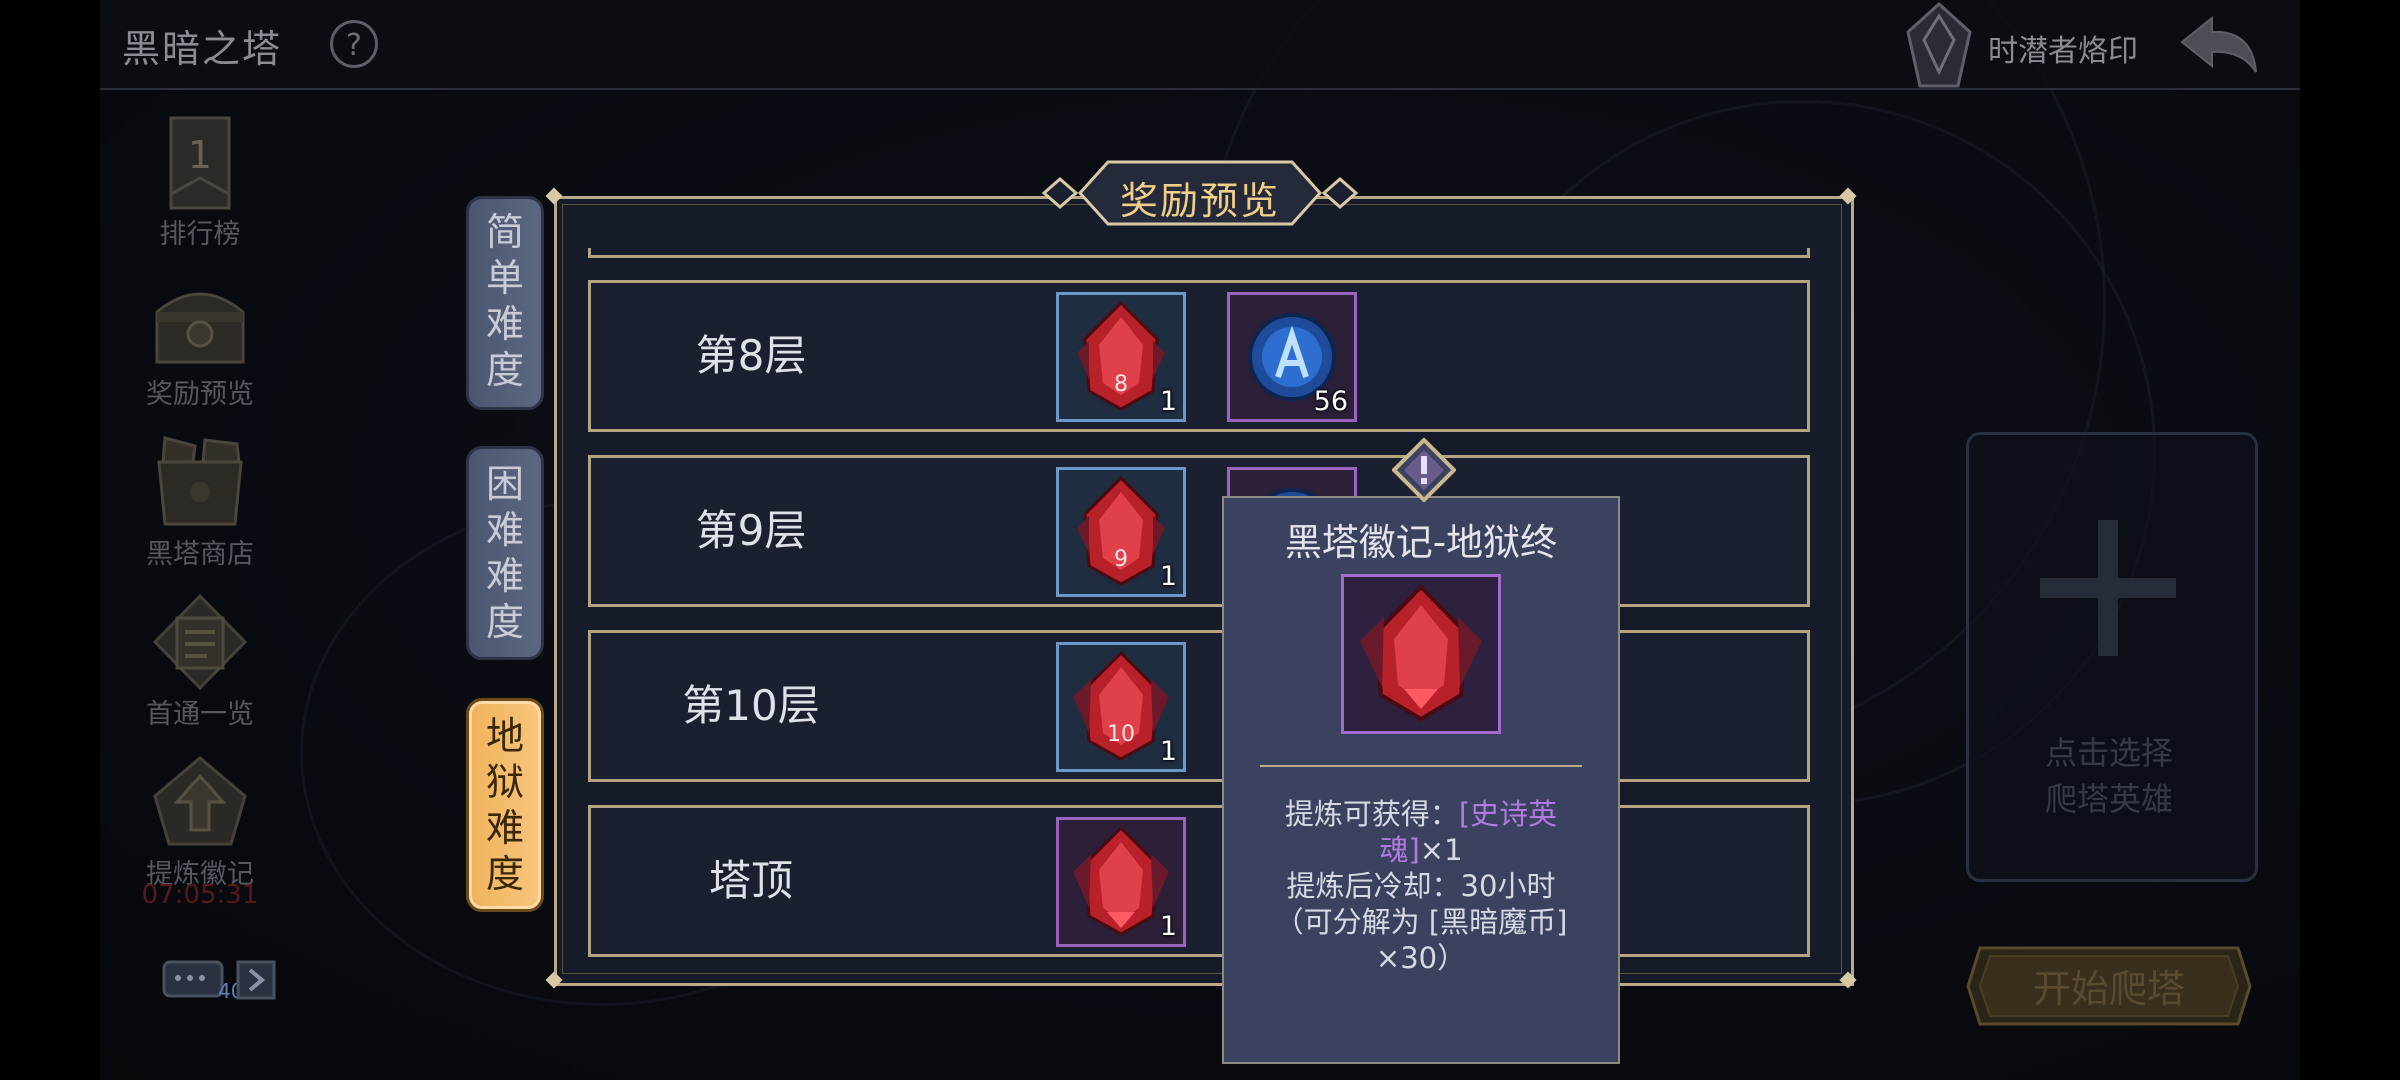 Image resolution: width=2400 pixels, height=1080 pixels. I want to click on floor-label: 第8层, so click(751, 355).